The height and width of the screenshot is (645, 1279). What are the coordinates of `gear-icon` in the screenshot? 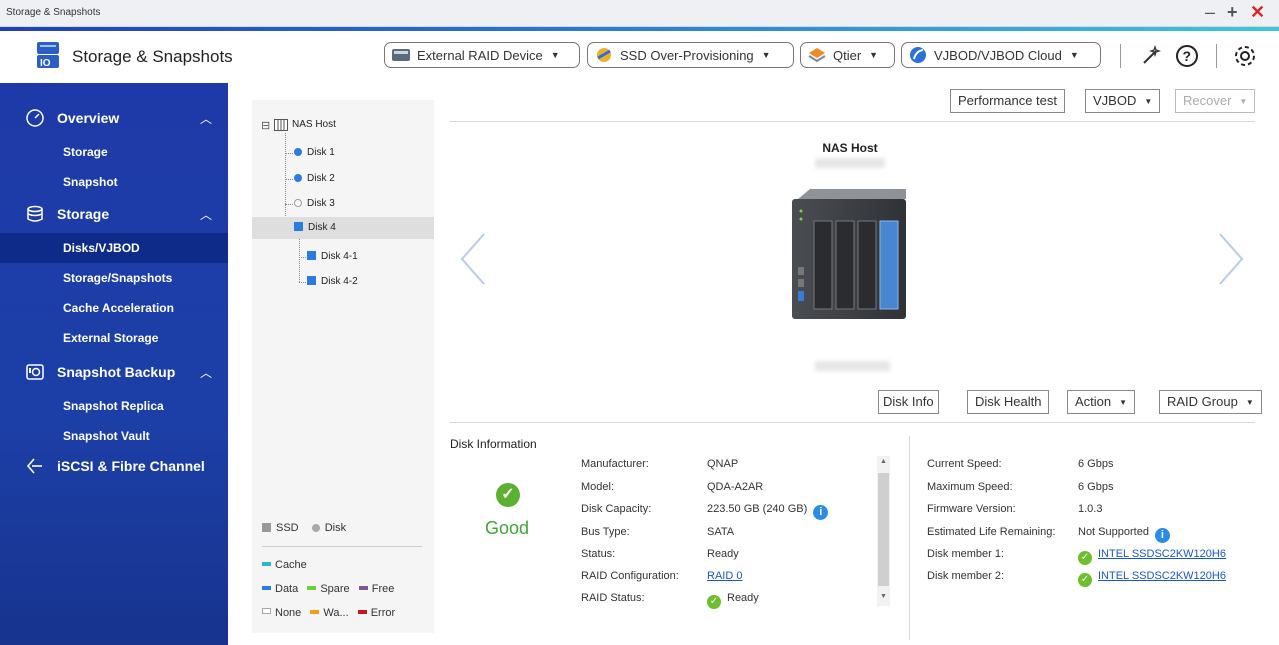 It's located at (1245, 56).